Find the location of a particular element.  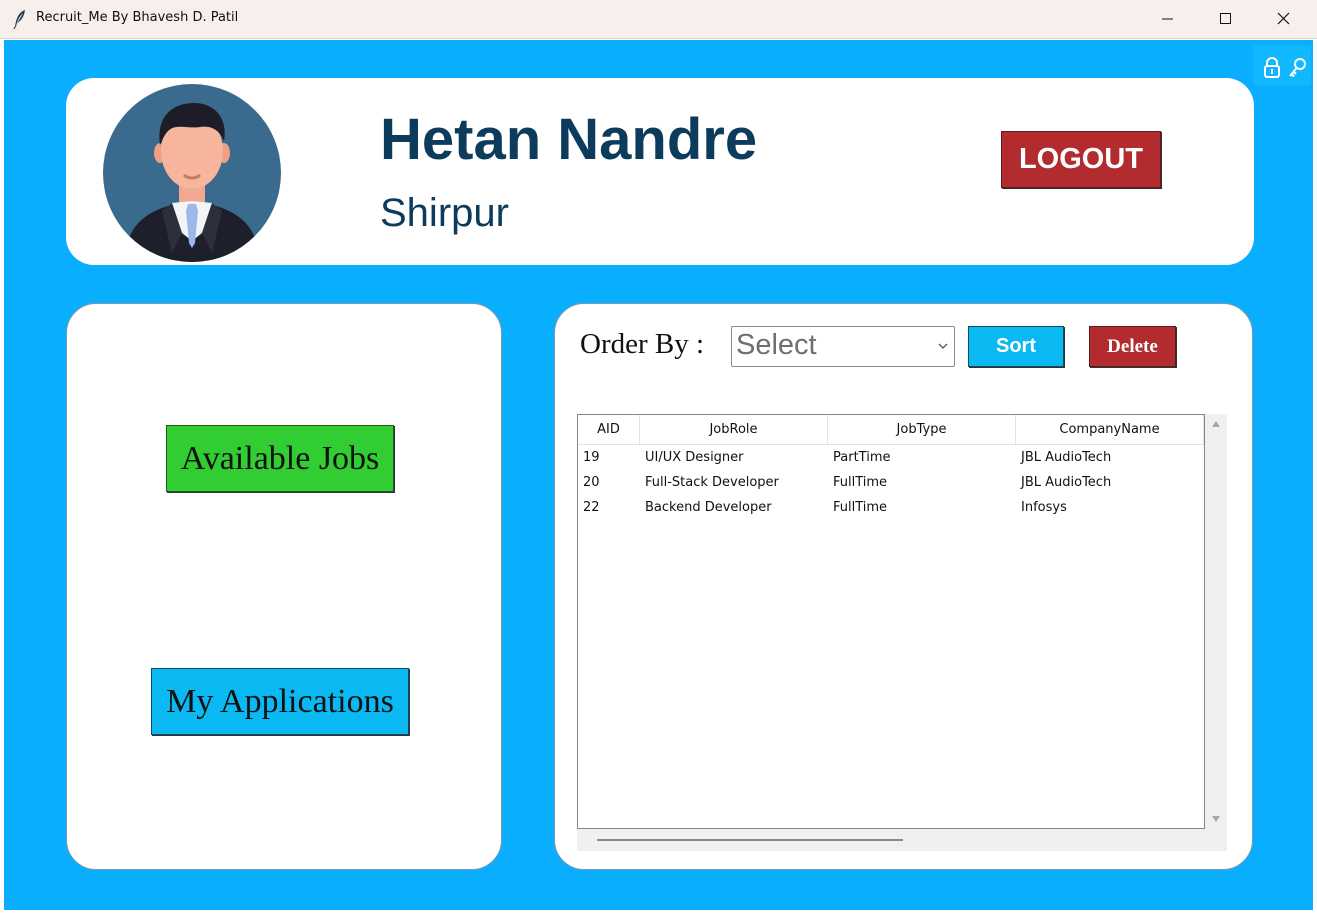

title-bar: Recruit_Me By Bhavesh D. Patil is located at coordinates (658, 19).